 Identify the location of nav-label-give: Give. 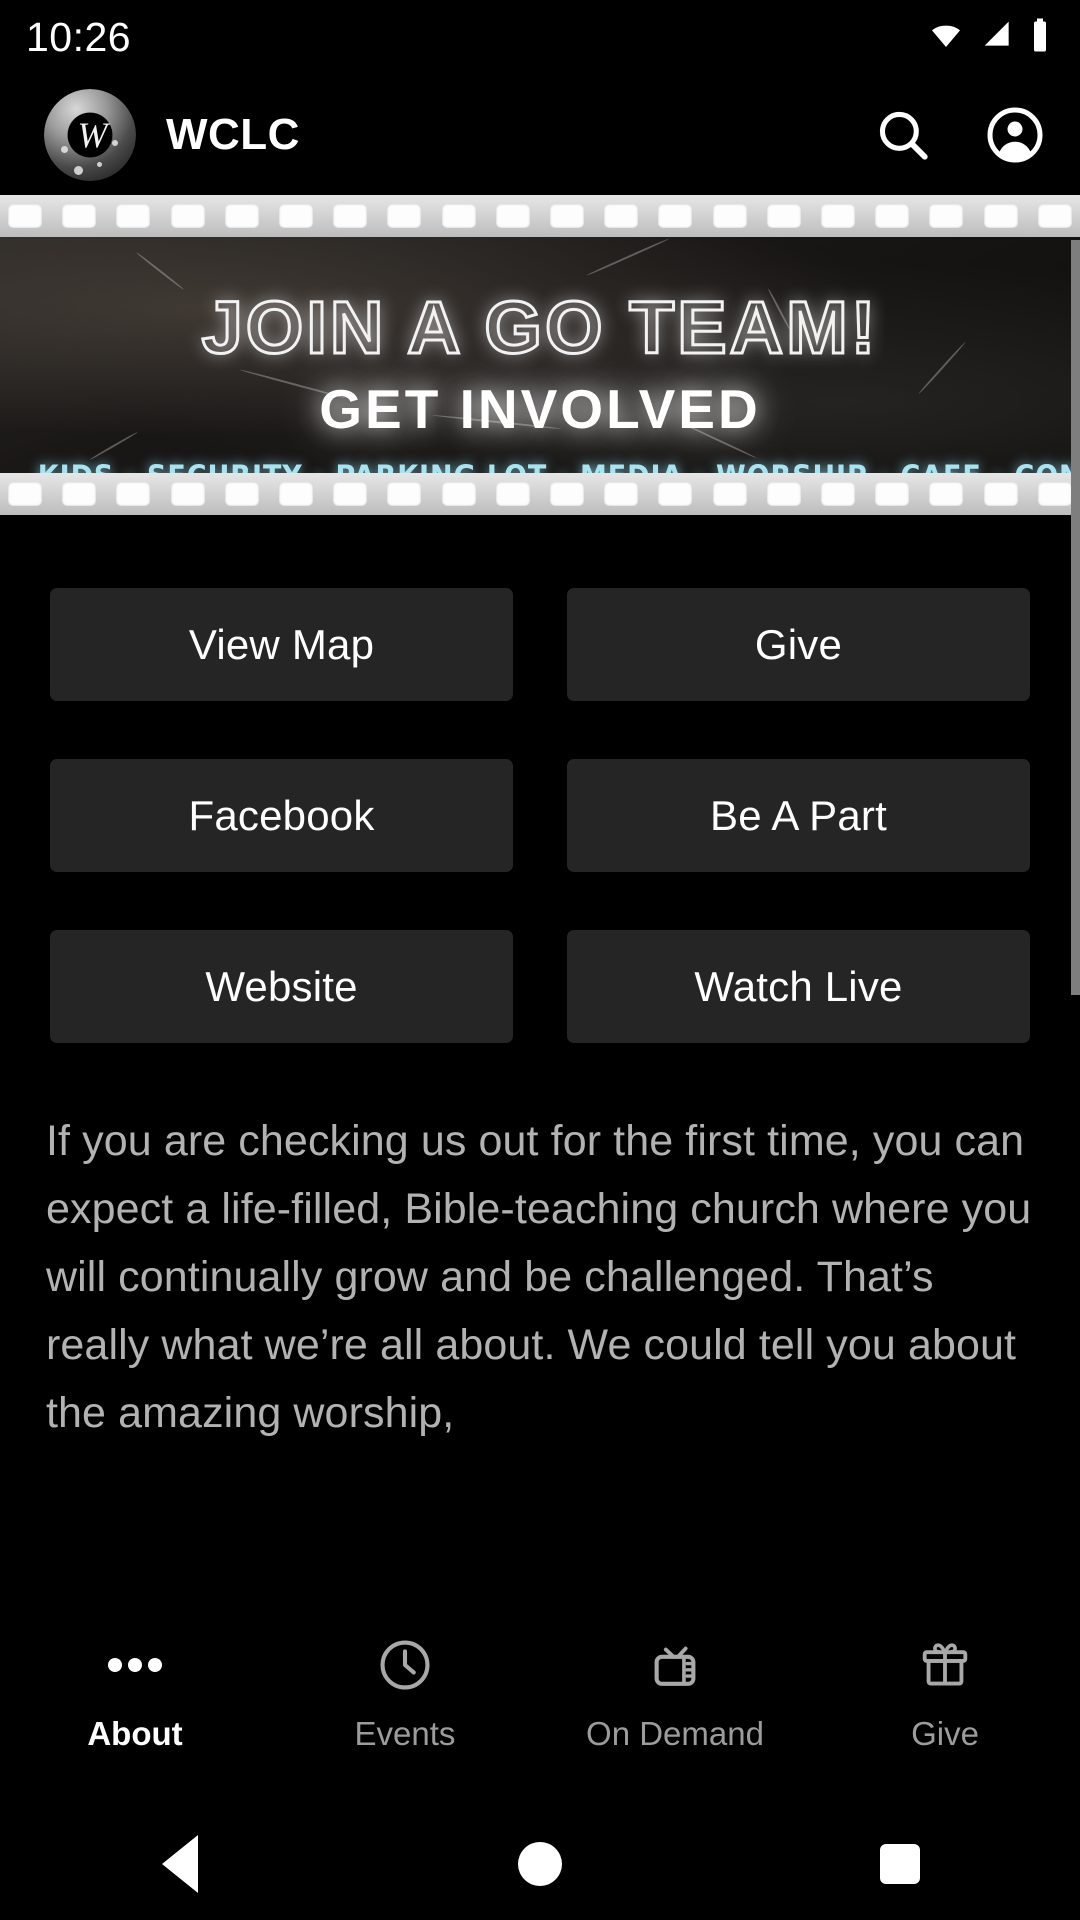
(945, 1733).